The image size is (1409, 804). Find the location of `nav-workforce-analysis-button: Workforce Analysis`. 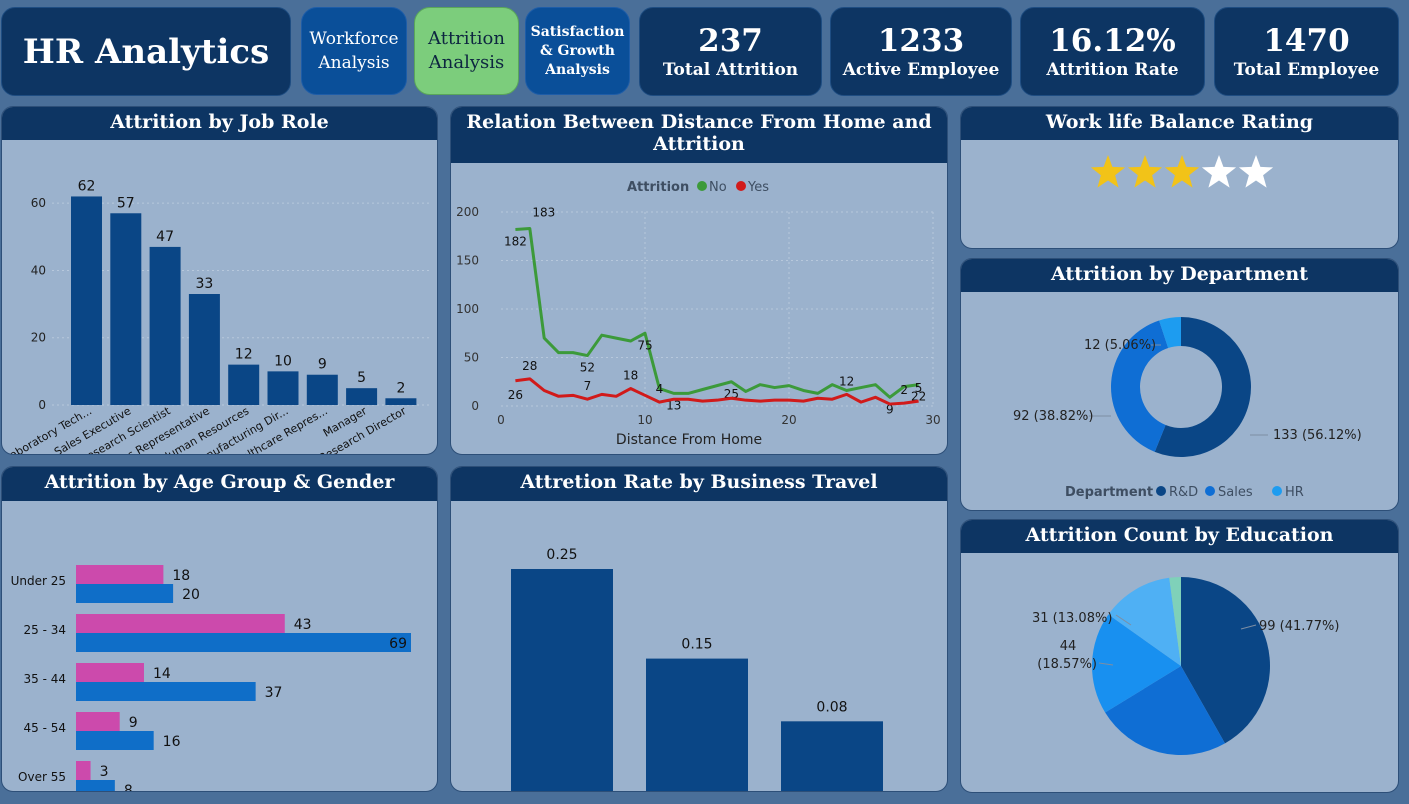

nav-workforce-analysis-button: Workforce Analysis is located at coordinates (354, 51).